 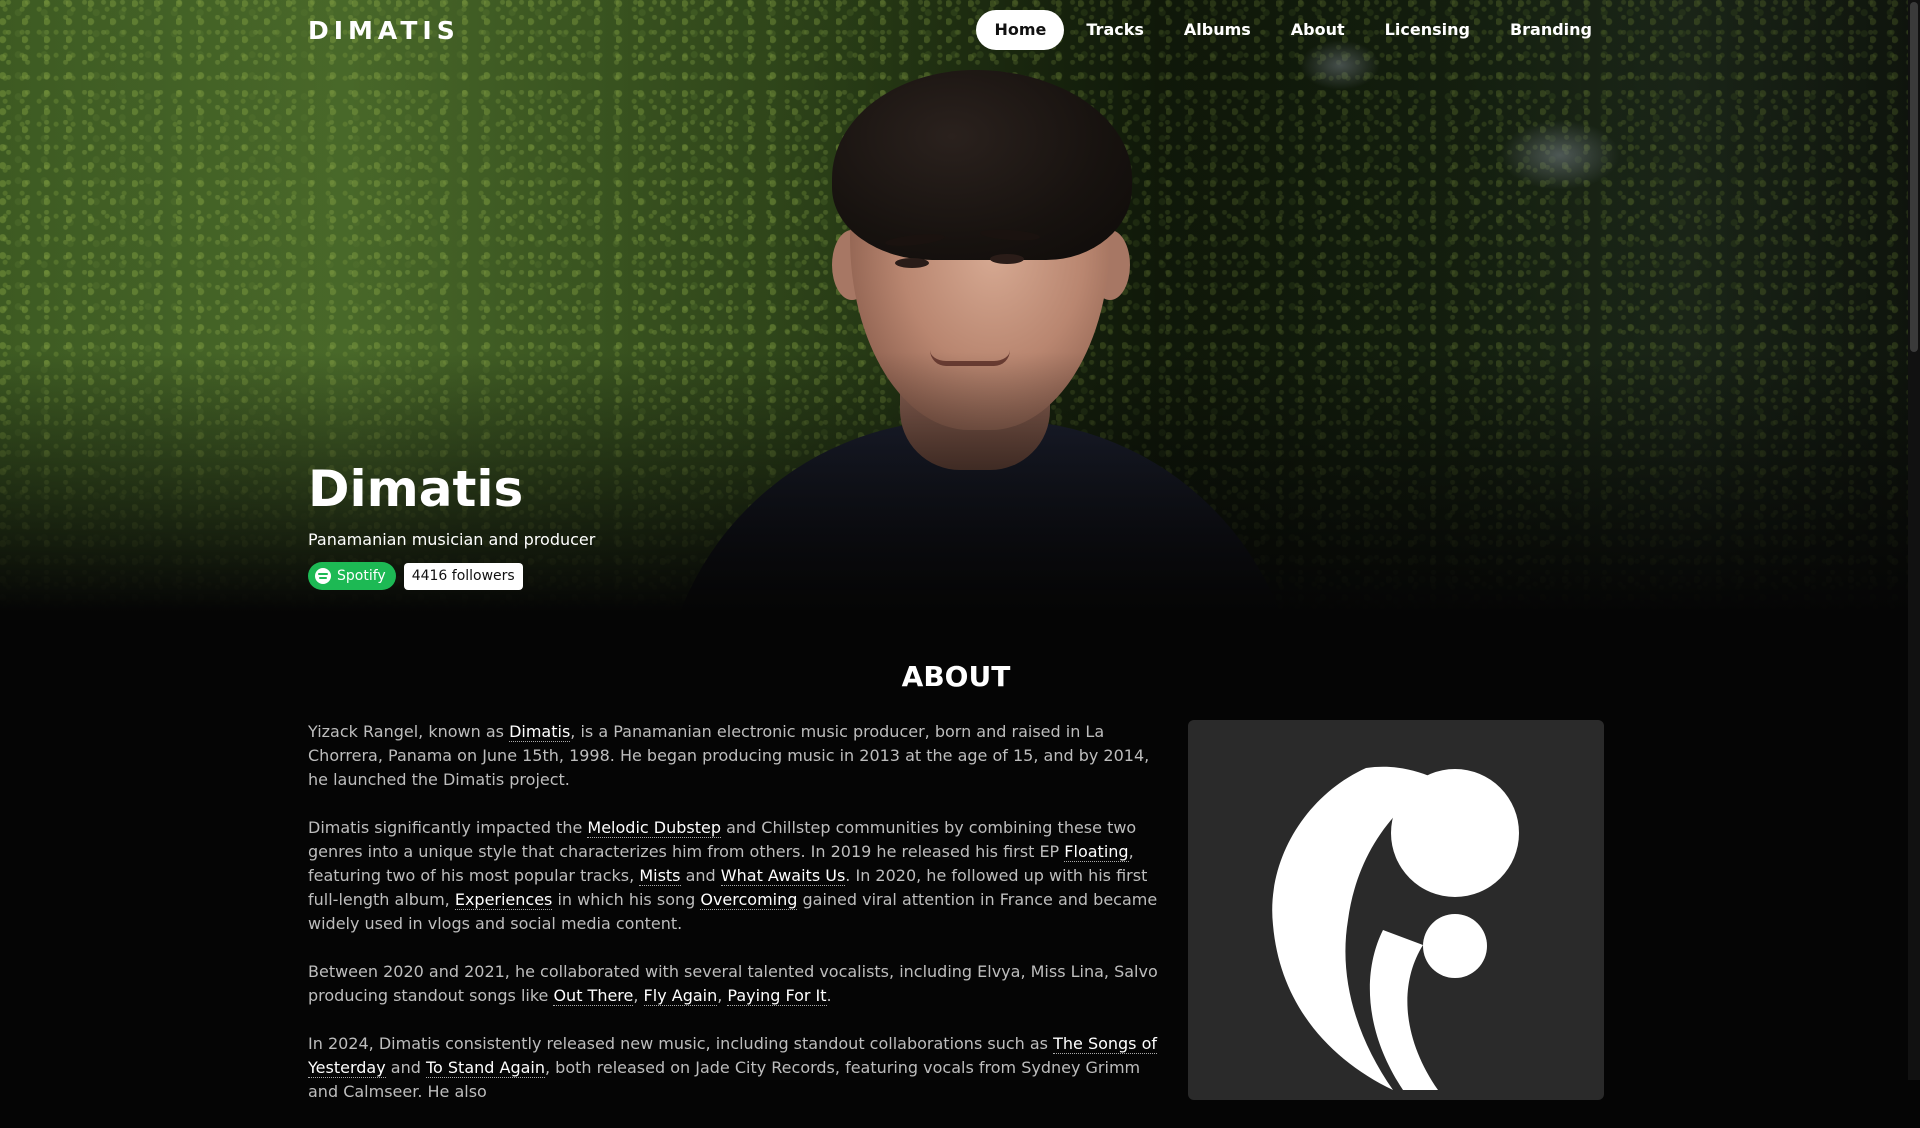 What do you see at coordinates (680, 996) in the screenshot?
I see `link-fly-again: Fly Again` at bounding box center [680, 996].